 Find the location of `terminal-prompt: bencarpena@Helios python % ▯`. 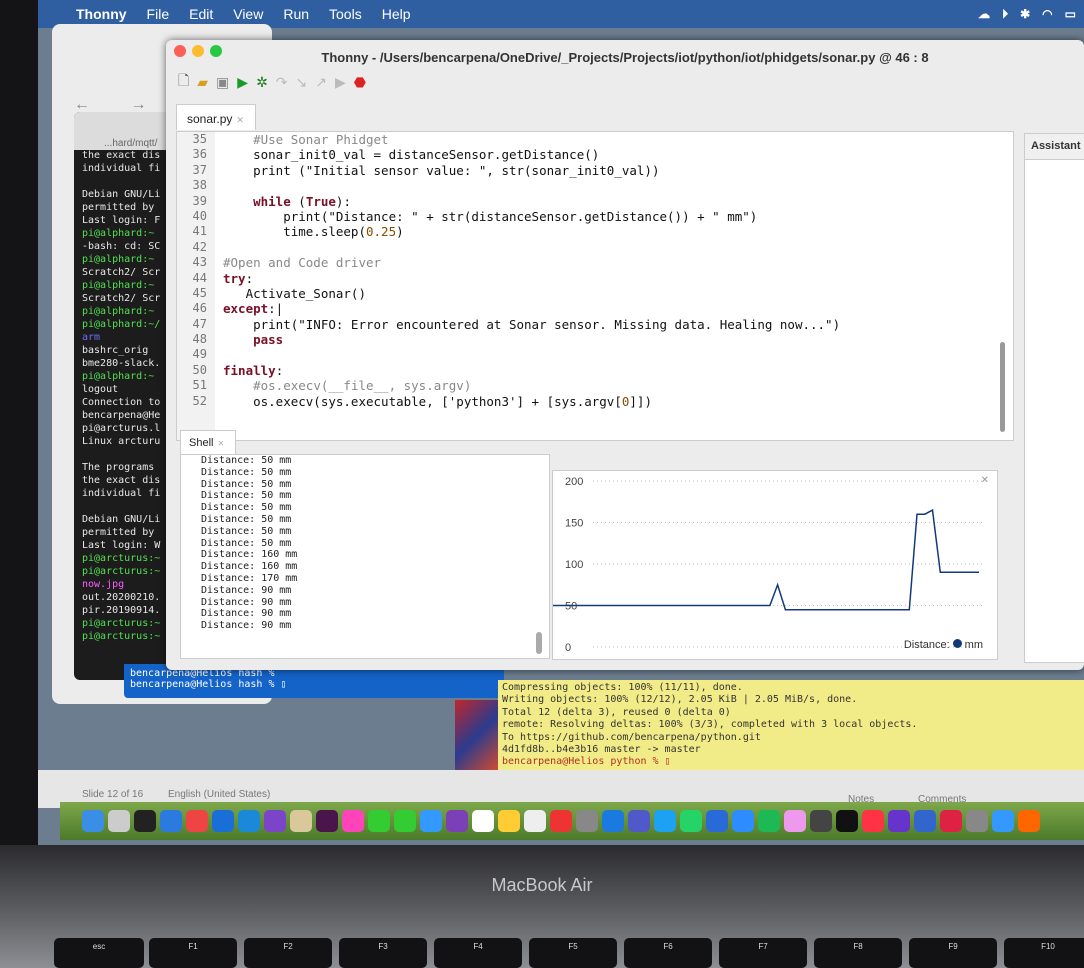

terminal-prompt: bencarpena@Helios python % ▯ is located at coordinates (791, 762).